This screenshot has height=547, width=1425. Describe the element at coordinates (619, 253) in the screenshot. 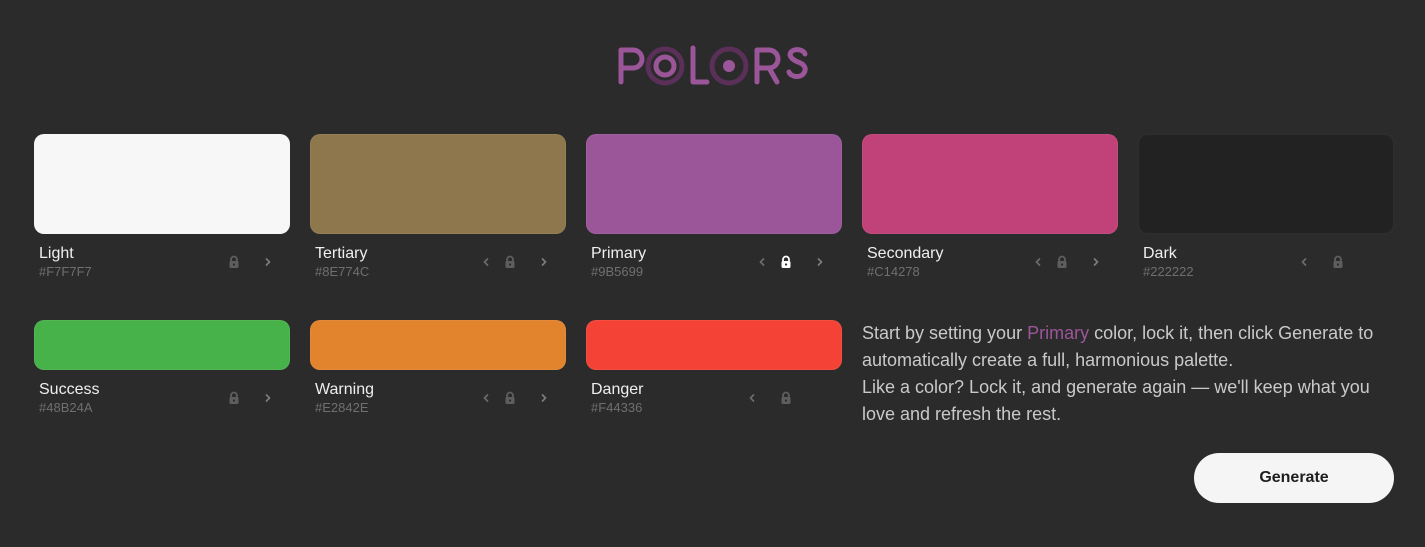

I see `color-name: Primary` at that location.